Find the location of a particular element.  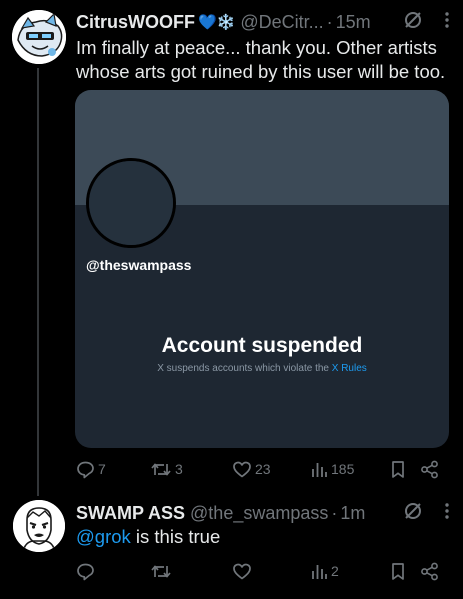

reply-count: 7 is located at coordinates (102, 469).